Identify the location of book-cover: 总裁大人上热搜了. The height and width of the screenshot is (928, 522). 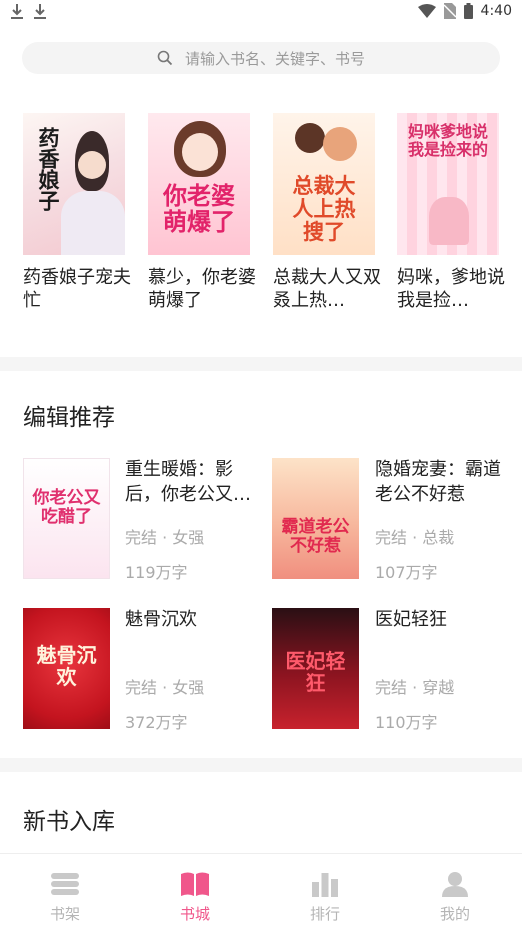
(324, 184).